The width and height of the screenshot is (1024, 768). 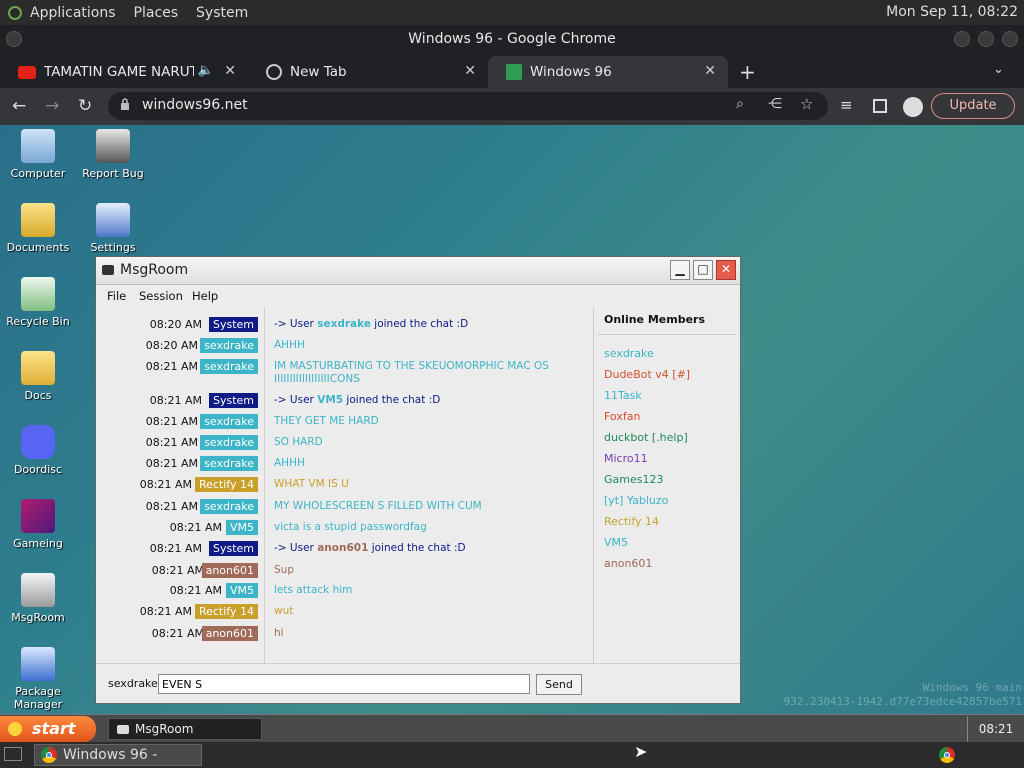 What do you see at coordinates (14, 39) in the screenshot?
I see `window-menu-icon` at bounding box center [14, 39].